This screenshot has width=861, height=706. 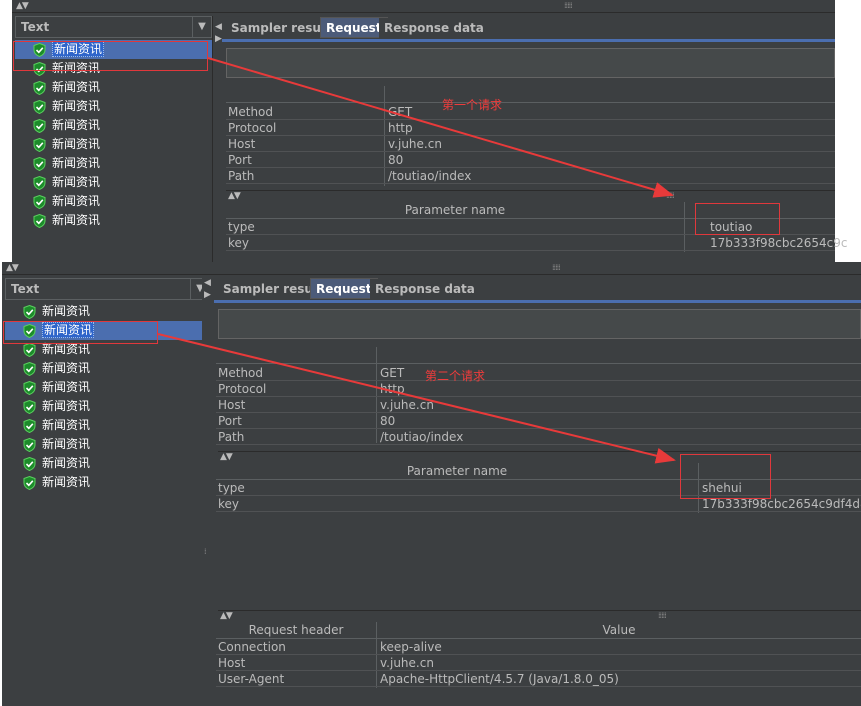 I want to click on cell-key: type, so click(x=241, y=227).